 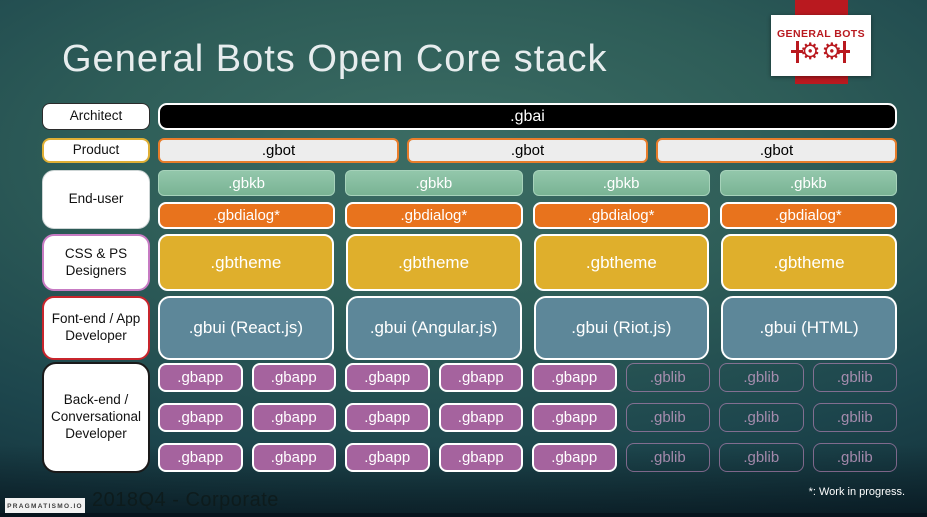 What do you see at coordinates (527, 183) in the screenshot?
I see `gbkb-row: .gbkb .gbkb .gbkb .gbkb` at bounding box center [527, 183].